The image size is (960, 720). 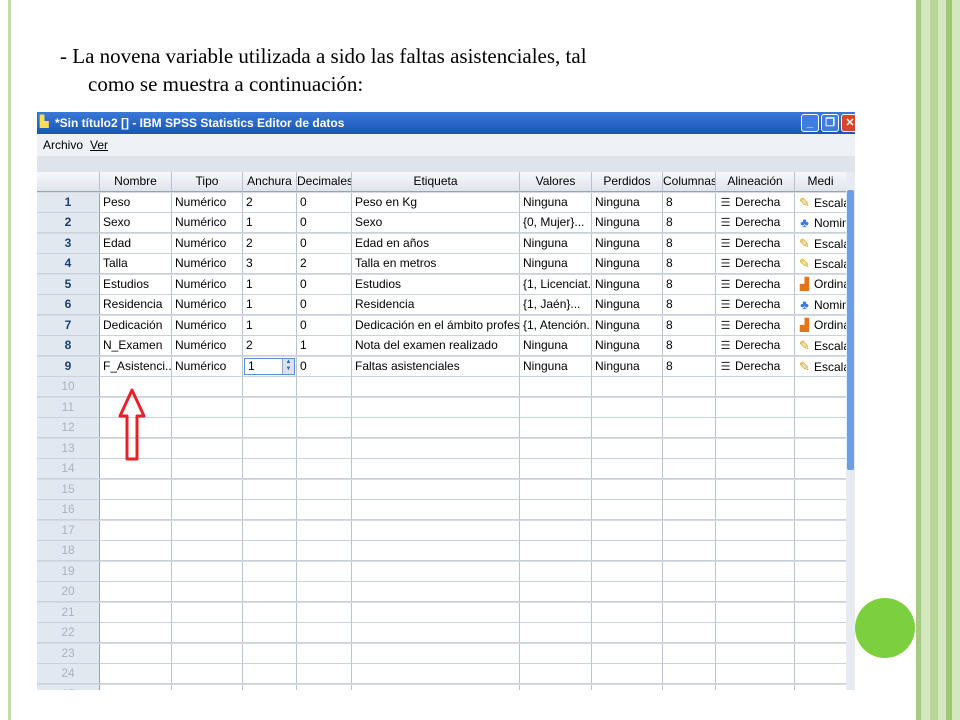 I want to click on row-number: 9, so click(x=68, y=366).